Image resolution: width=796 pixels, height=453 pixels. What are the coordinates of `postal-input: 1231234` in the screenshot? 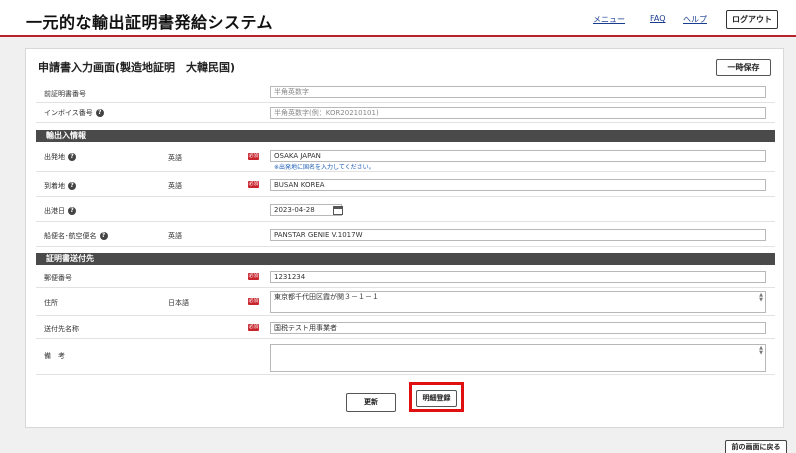 It's located at (518, 277).